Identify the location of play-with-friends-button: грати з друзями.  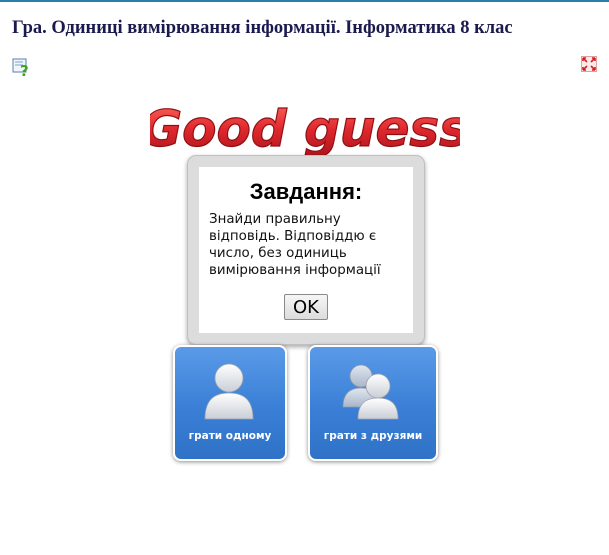
(373, 403).